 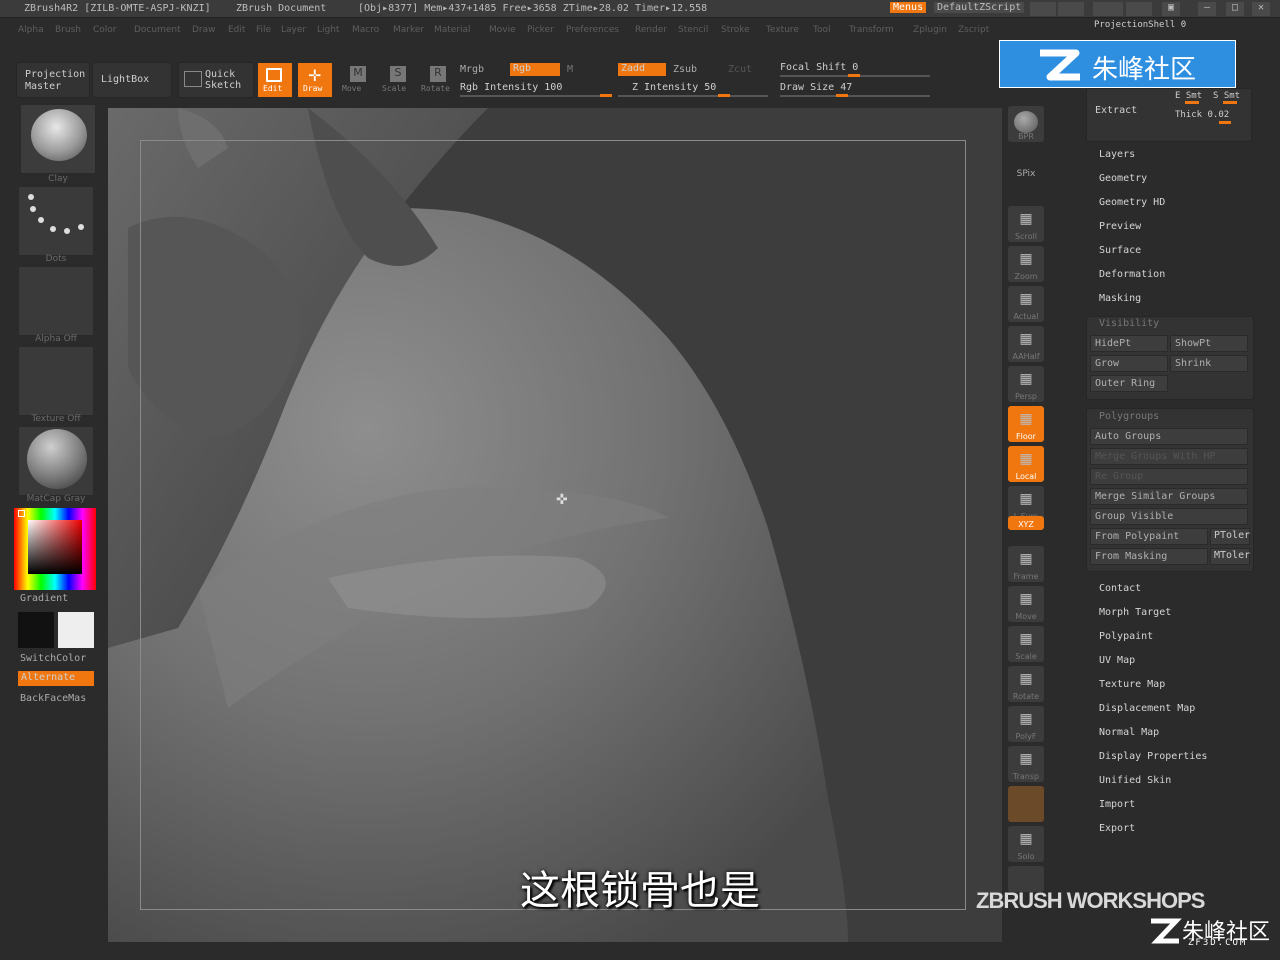 I want to click on s-smt-knob, so click(x=1230, y=102).